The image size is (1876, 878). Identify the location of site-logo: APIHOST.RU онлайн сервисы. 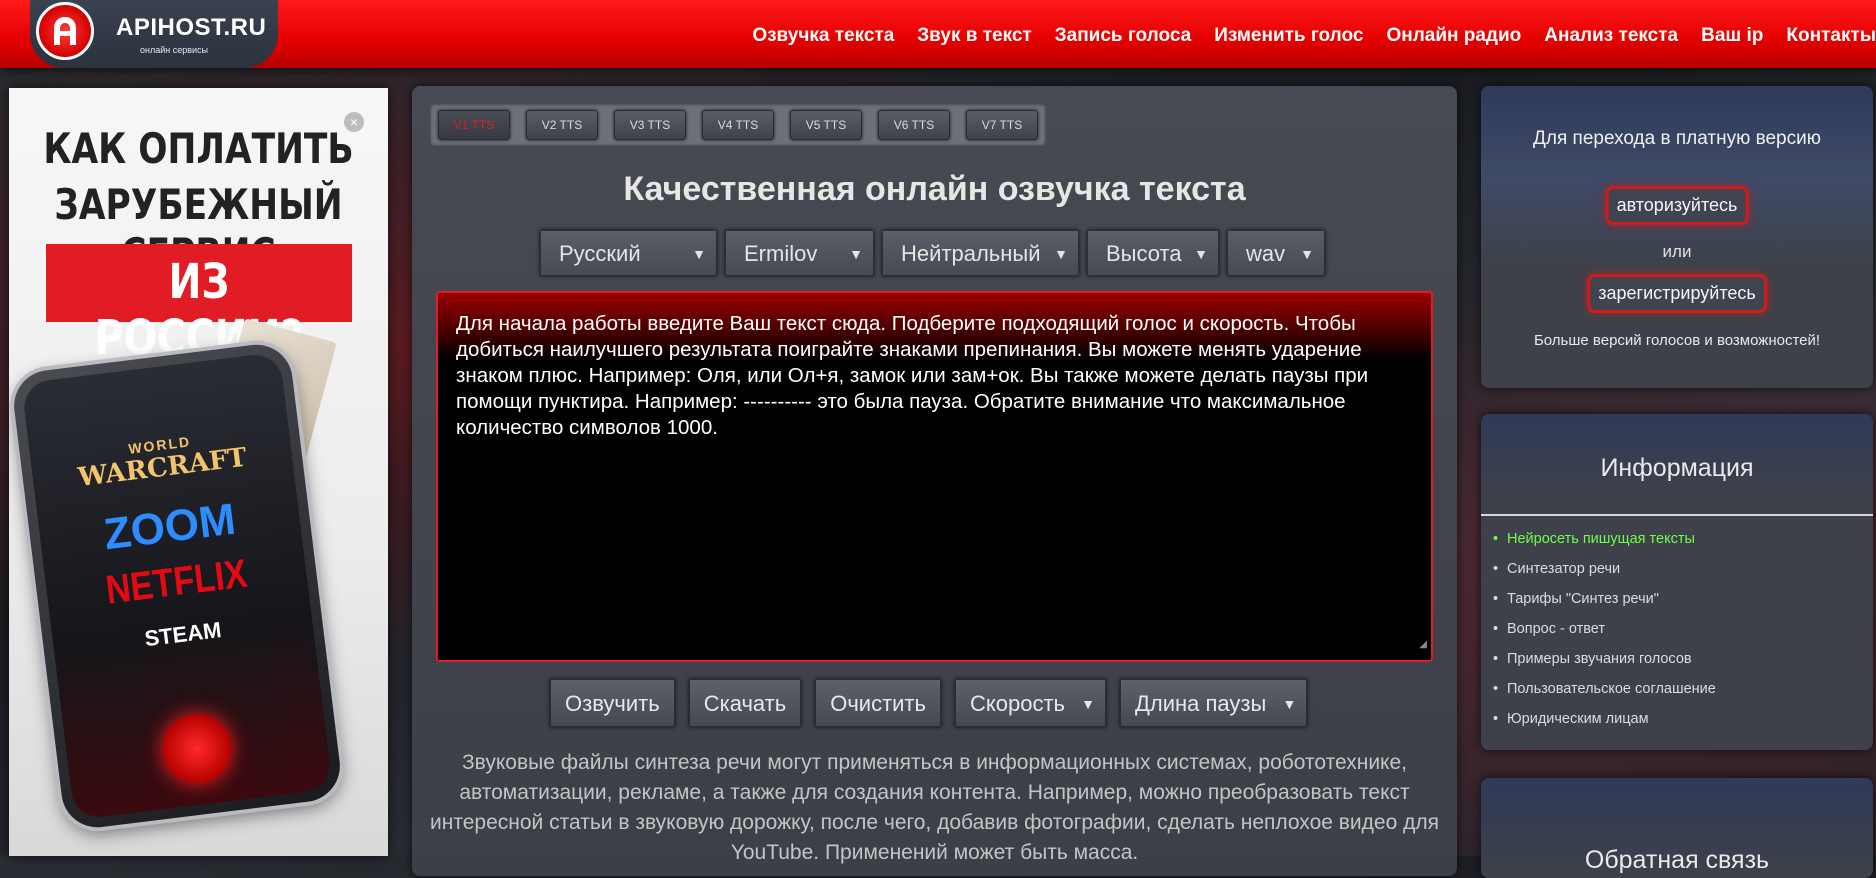
(154, 34).